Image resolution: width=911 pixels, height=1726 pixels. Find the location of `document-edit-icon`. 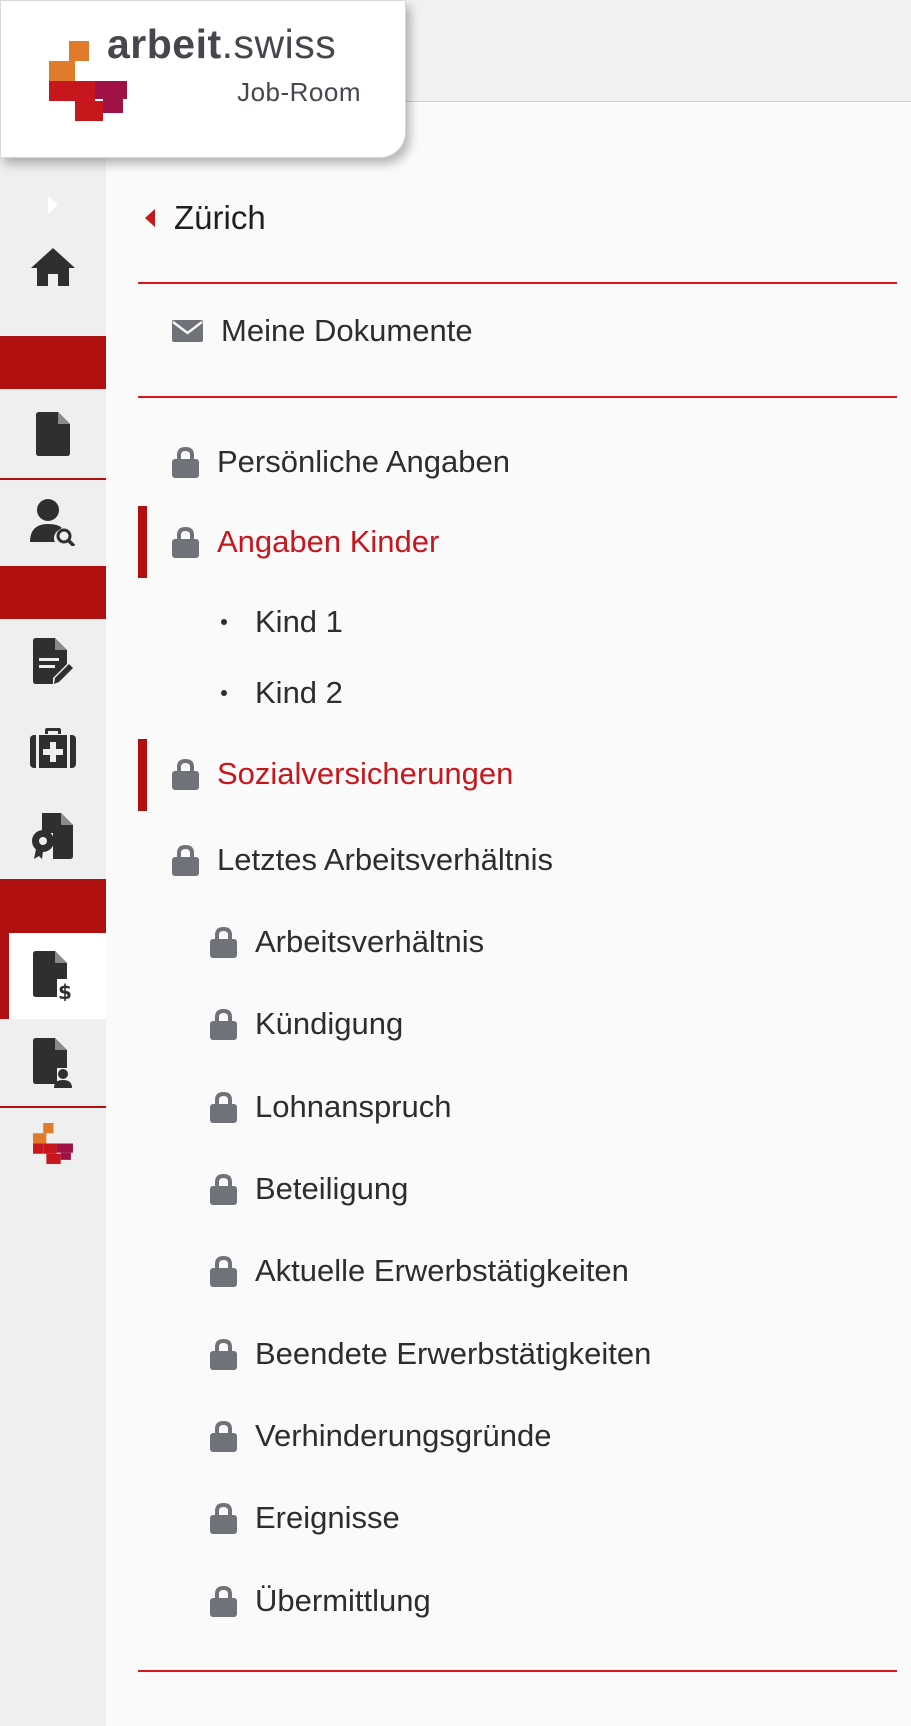

document-edit-icon is located at coordinates (53, 661).